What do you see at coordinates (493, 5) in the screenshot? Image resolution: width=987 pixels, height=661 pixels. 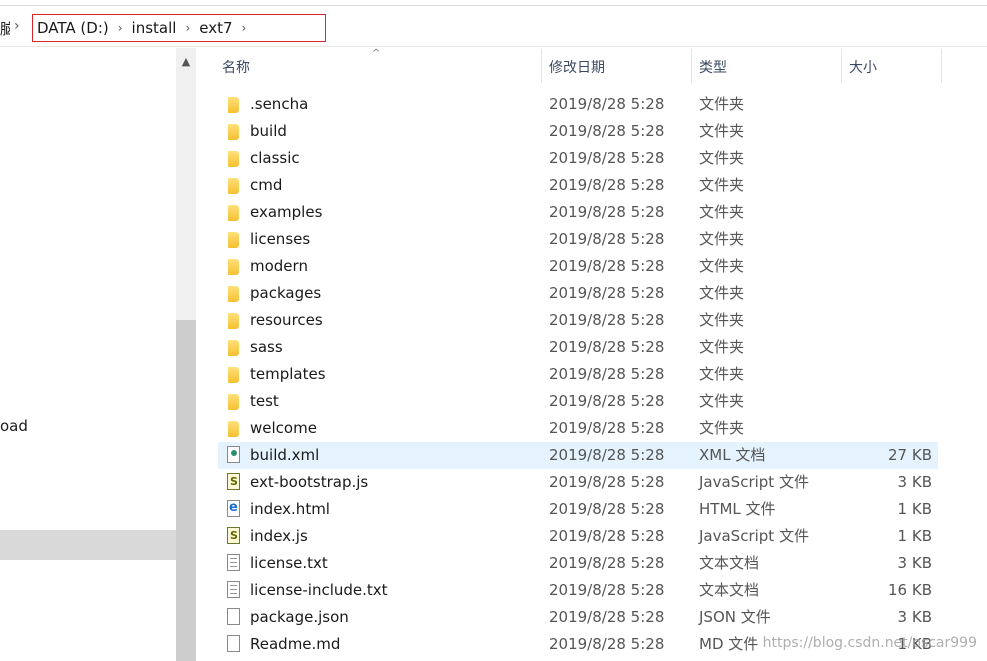 I see `top-divider` at bounding box center [493, 5].